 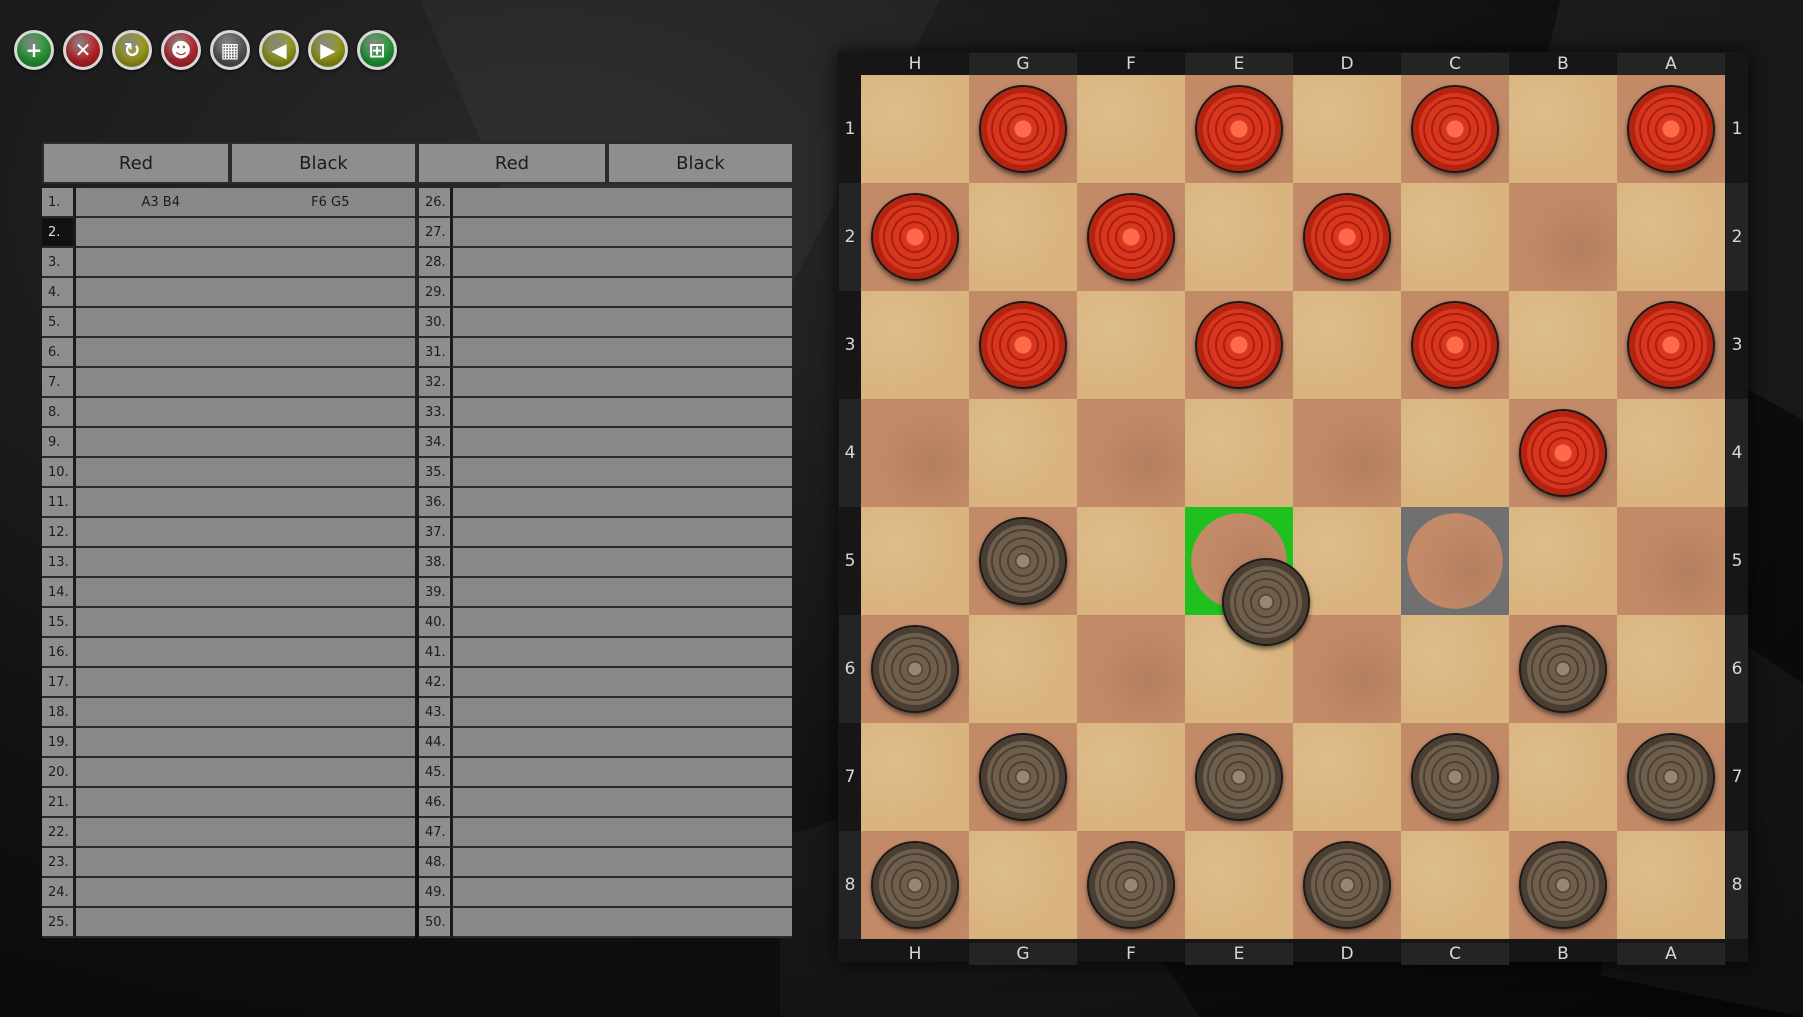 I want to click on board-square-B8, so click(x=1563, y=885).